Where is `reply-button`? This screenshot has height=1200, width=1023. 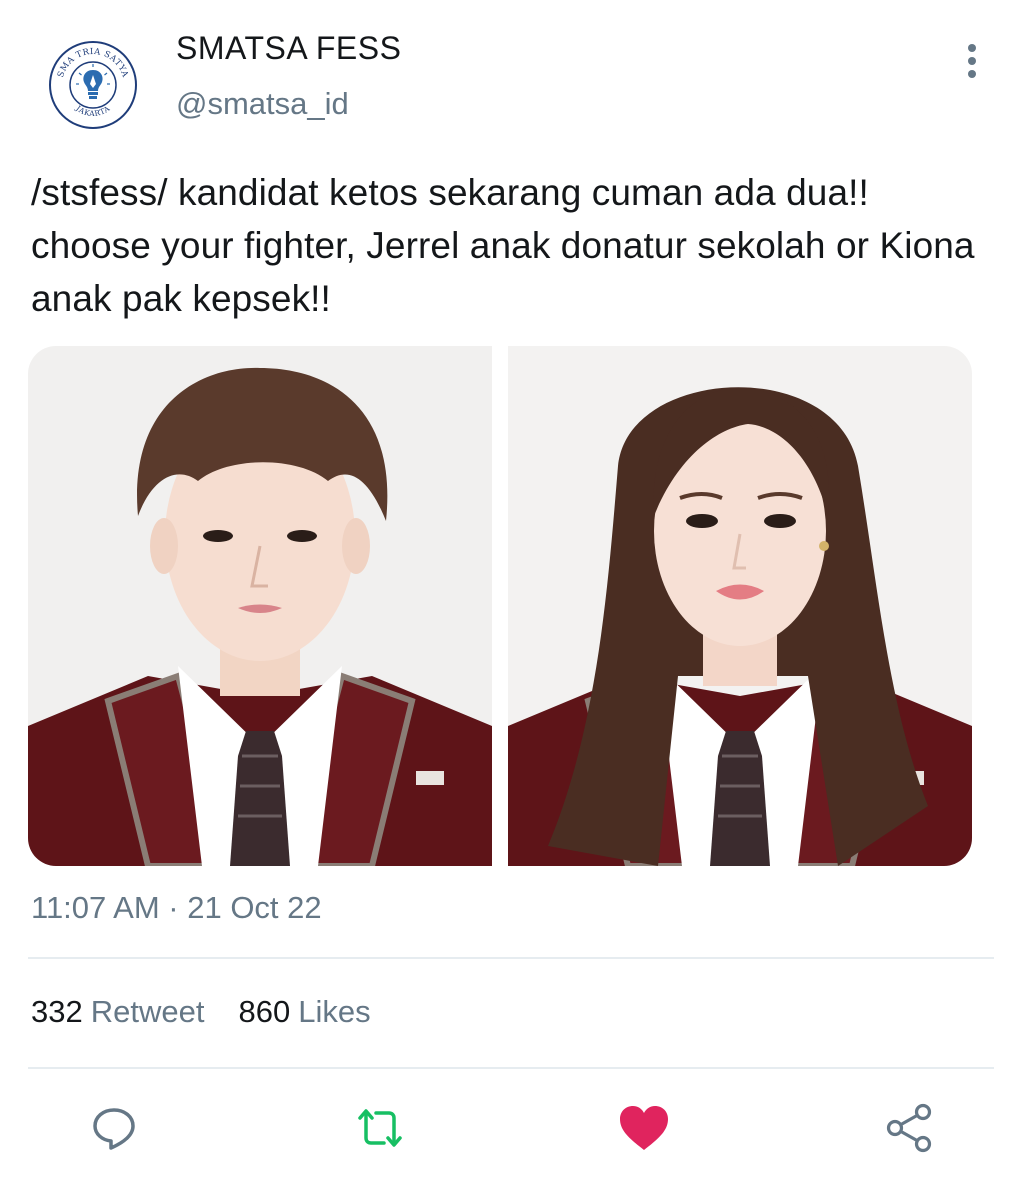 reply-button is located at coordinates (114, 1128).